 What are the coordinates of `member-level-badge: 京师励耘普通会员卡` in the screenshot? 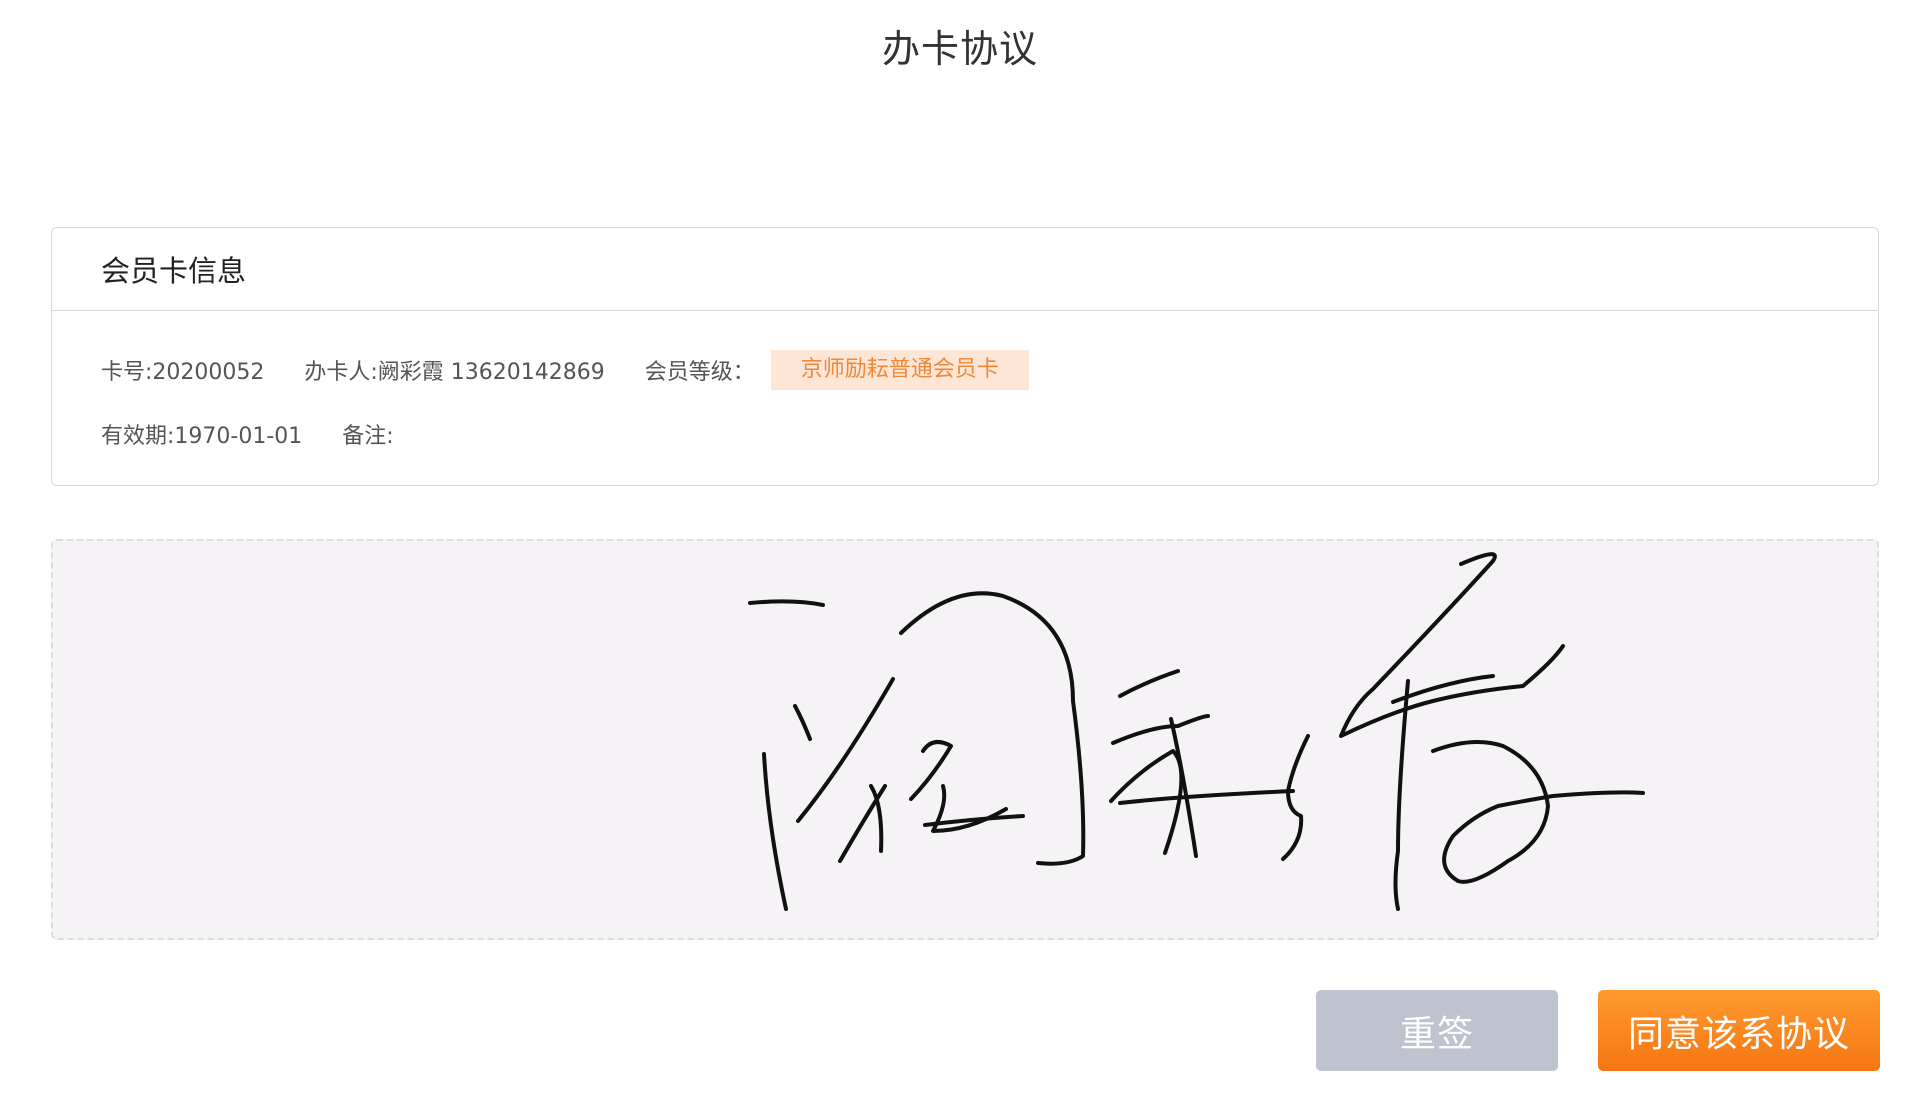 It's located at (899, 370).